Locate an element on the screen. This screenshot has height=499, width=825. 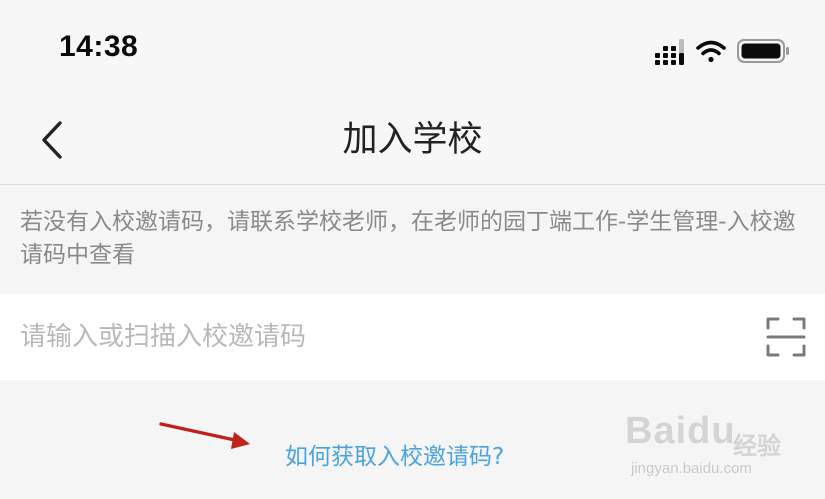
baidu-watermark: Baidu 经验 jingyan.baidu.com is located at coordinates (705, 446).